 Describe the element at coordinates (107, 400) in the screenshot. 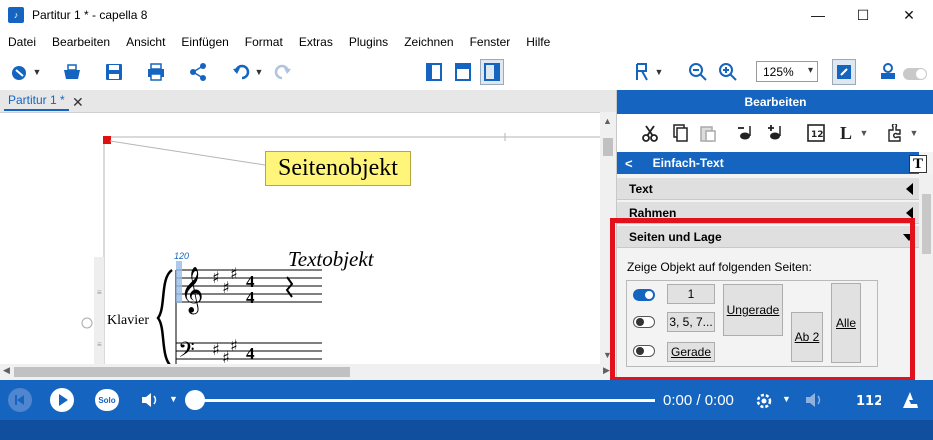

I see `solo-button: Solo` at that location.